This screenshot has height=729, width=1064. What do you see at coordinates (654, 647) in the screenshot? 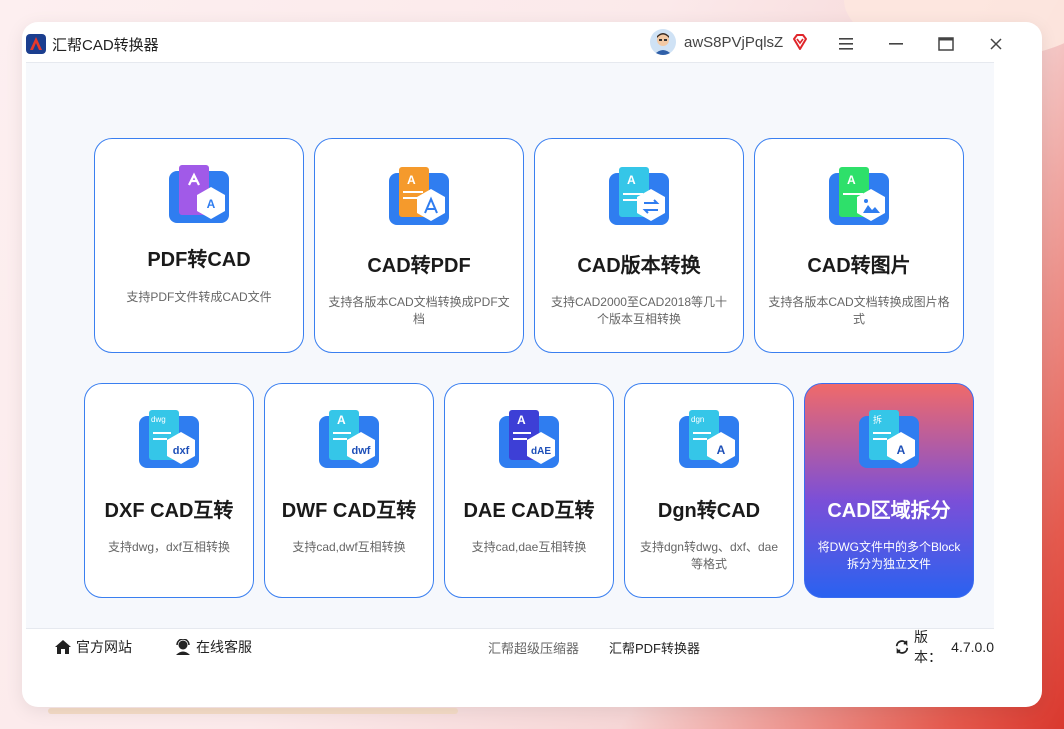
I see `pdf-converter-link: 汇帮PDF转换器` at bounding box center [654, 647].